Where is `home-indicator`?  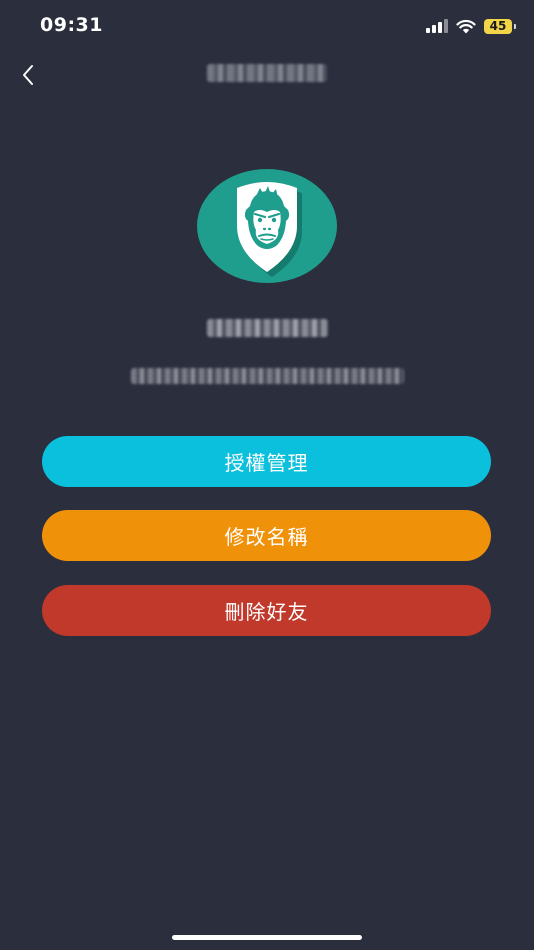 home-indicator is located at coordinates (267, 937).